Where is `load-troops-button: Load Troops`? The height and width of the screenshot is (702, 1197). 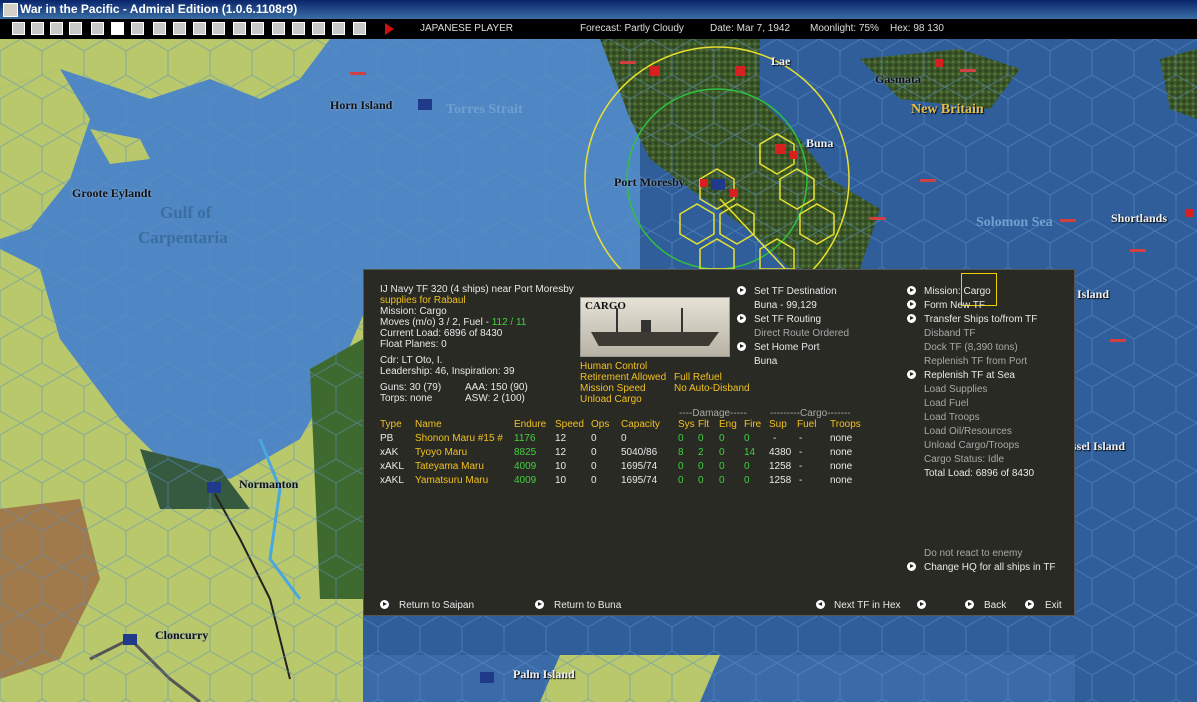 load-troops-button: Load Troops is located at coordinates (952, 417).